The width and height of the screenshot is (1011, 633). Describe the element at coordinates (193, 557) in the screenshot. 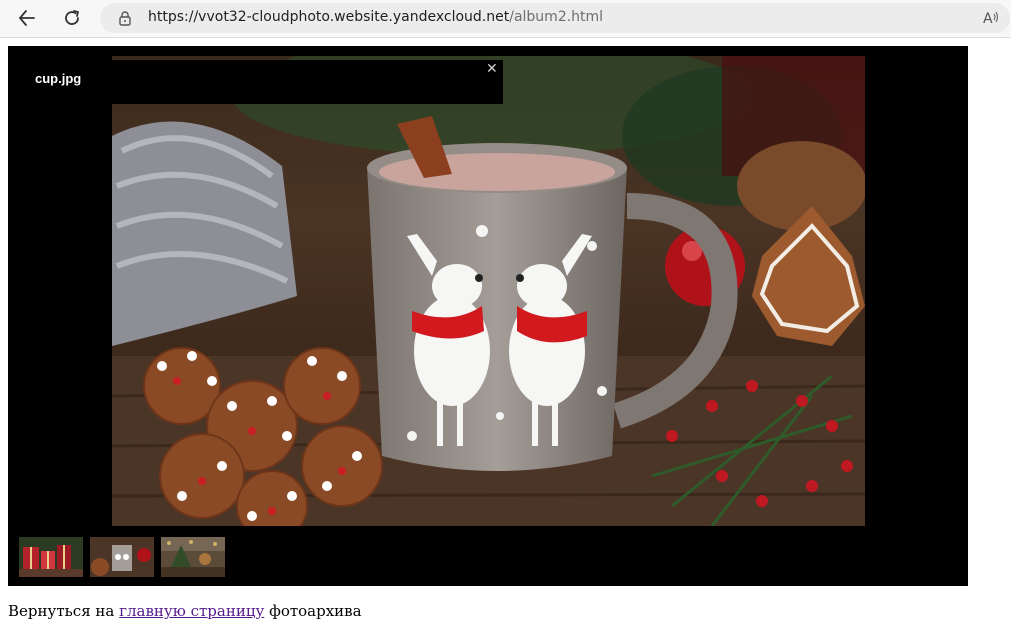

I see `thumbnail-festive-room` at that location.